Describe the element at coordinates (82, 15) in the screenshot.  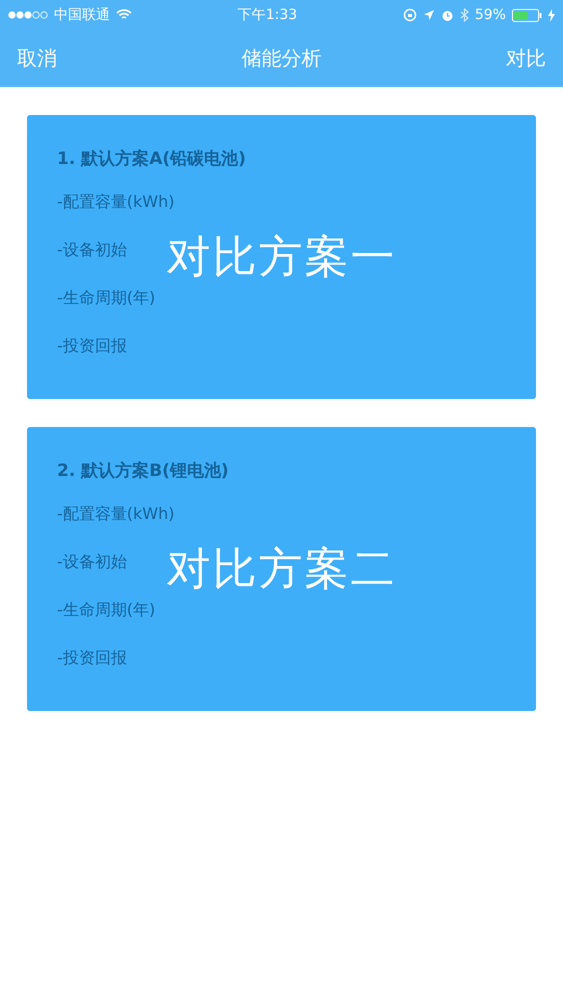
I see `carrier-name: 中国联通` at that location.